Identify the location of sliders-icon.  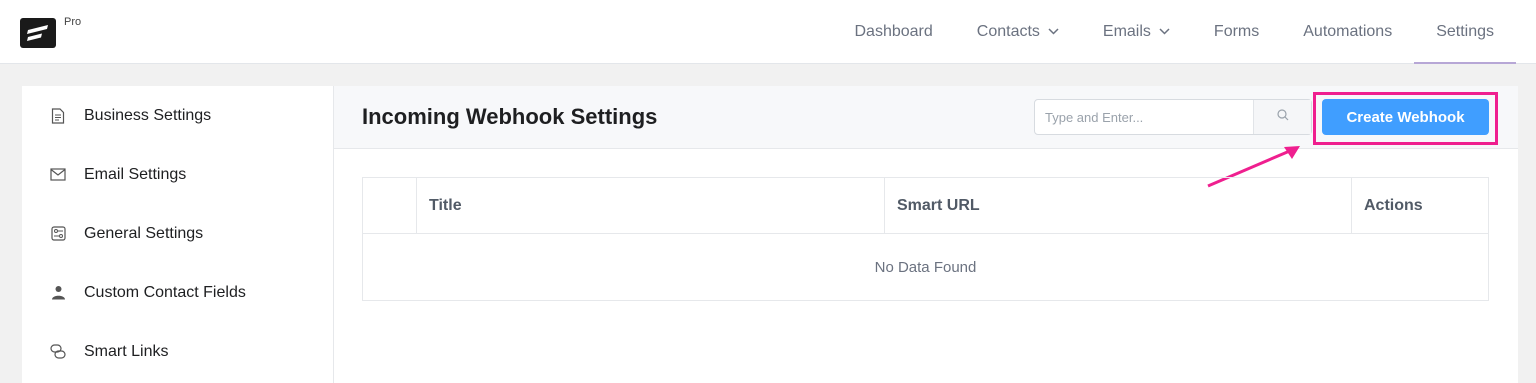
(58, 234).